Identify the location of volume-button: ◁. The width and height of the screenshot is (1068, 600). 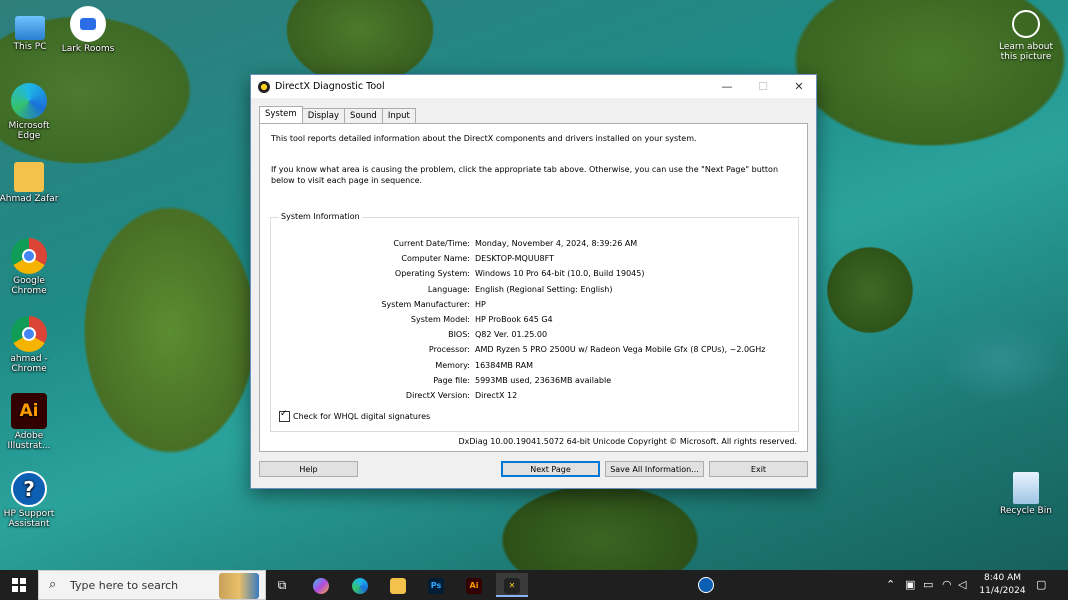
(962, 585).